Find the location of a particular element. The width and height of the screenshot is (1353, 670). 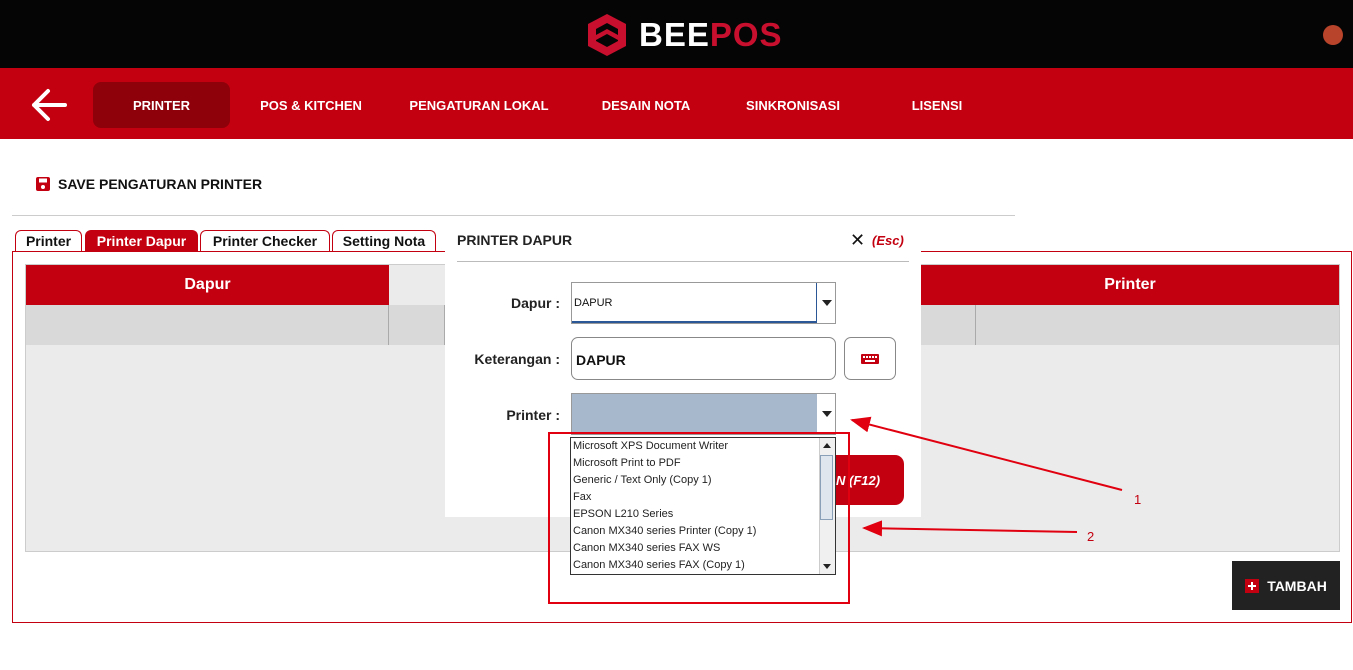

annotation-marker-2: 2 is located at coordinates (1091, 536).